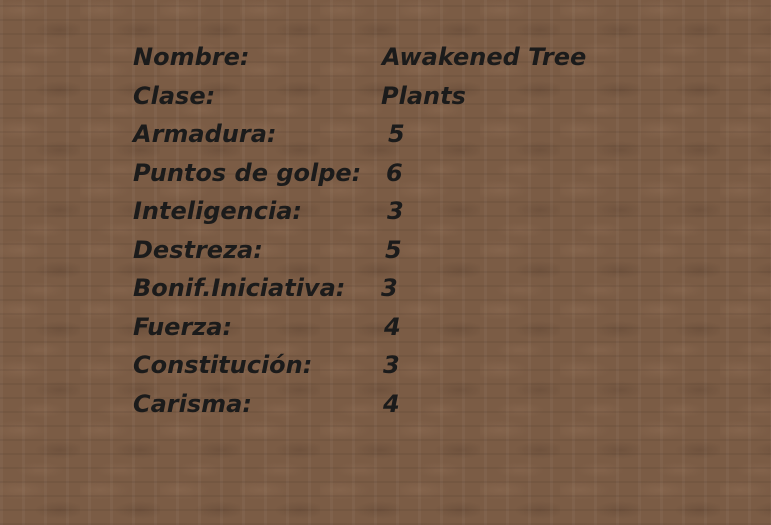 This screenshot has width=771, height=525. I want to click on stat-value-puntos-de-golpe: 6, so click(394, 172).